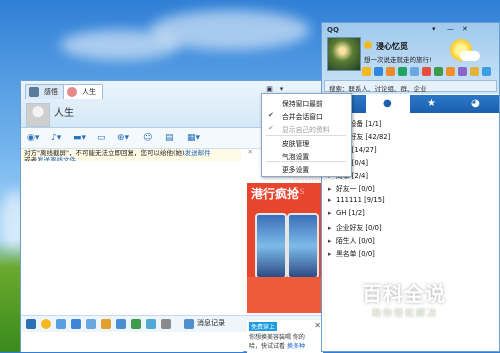 Image resolution: width=500 pixels, height=353 pixels. What do you see at coordinates (91, 324) in the screenshot?
I see `voice-message-icon` at bounding box center [91, 324].